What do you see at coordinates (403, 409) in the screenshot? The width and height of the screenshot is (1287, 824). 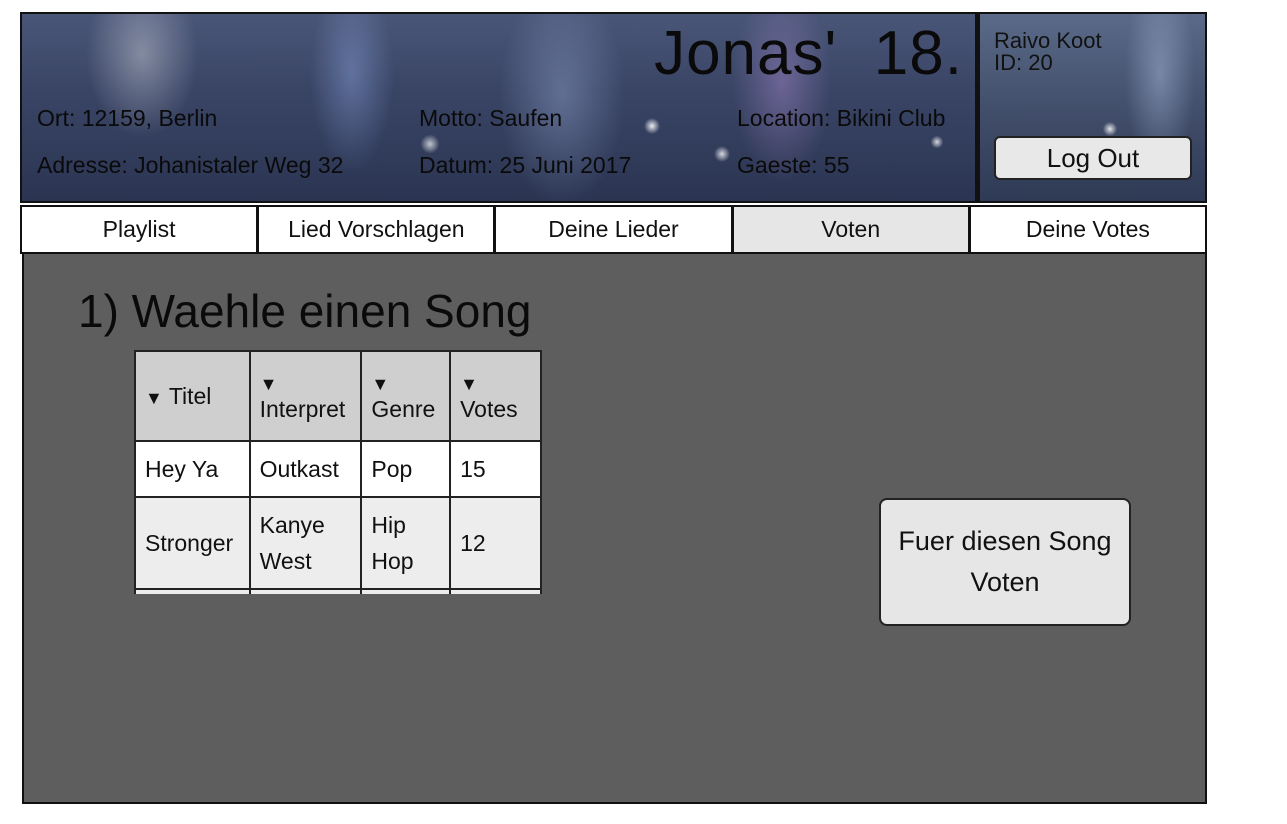 I see `column-header-label: Genre` at bounding box center [403, 409].